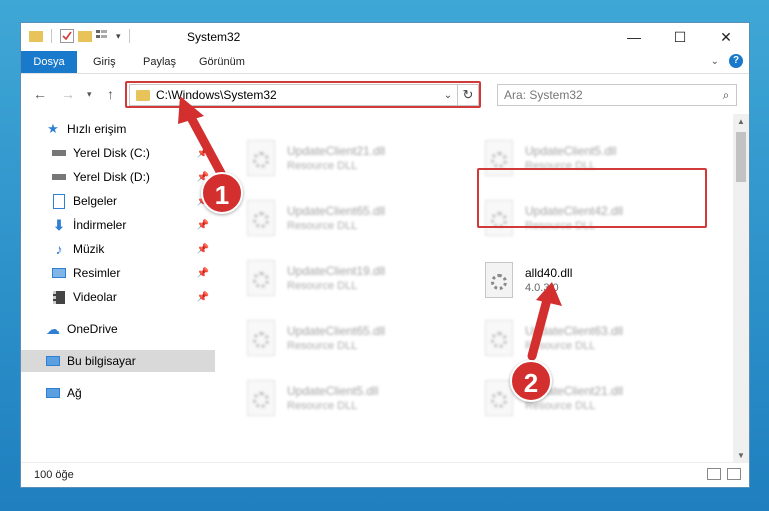  Describe the element at coordinates (143, 95) in the screenshot. I see `folder-icon` at that location.